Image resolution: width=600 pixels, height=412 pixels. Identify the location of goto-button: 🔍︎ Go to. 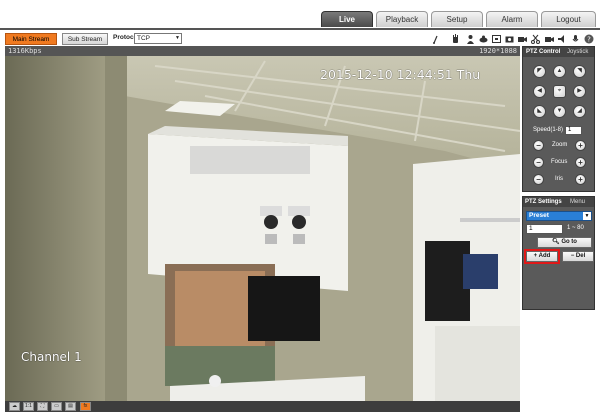
(564, 242).